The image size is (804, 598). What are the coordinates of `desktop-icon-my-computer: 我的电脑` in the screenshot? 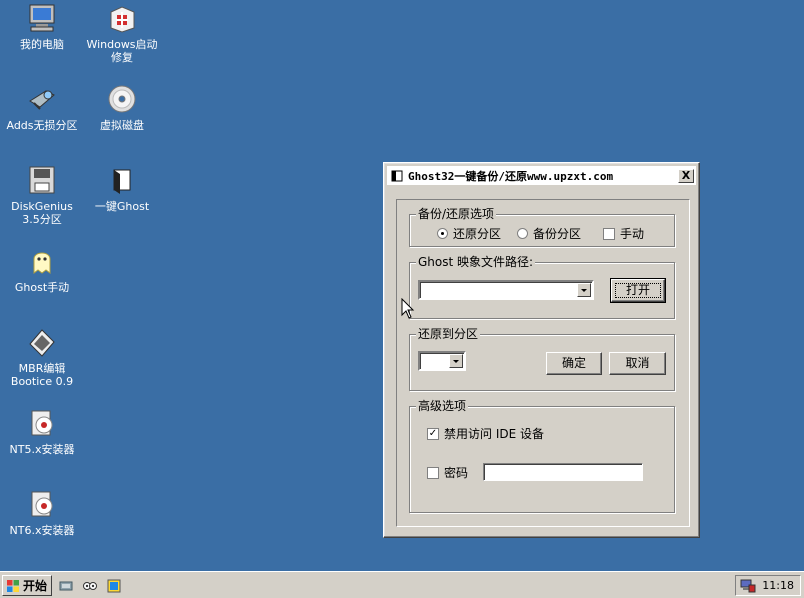 It's located at (42, 26).